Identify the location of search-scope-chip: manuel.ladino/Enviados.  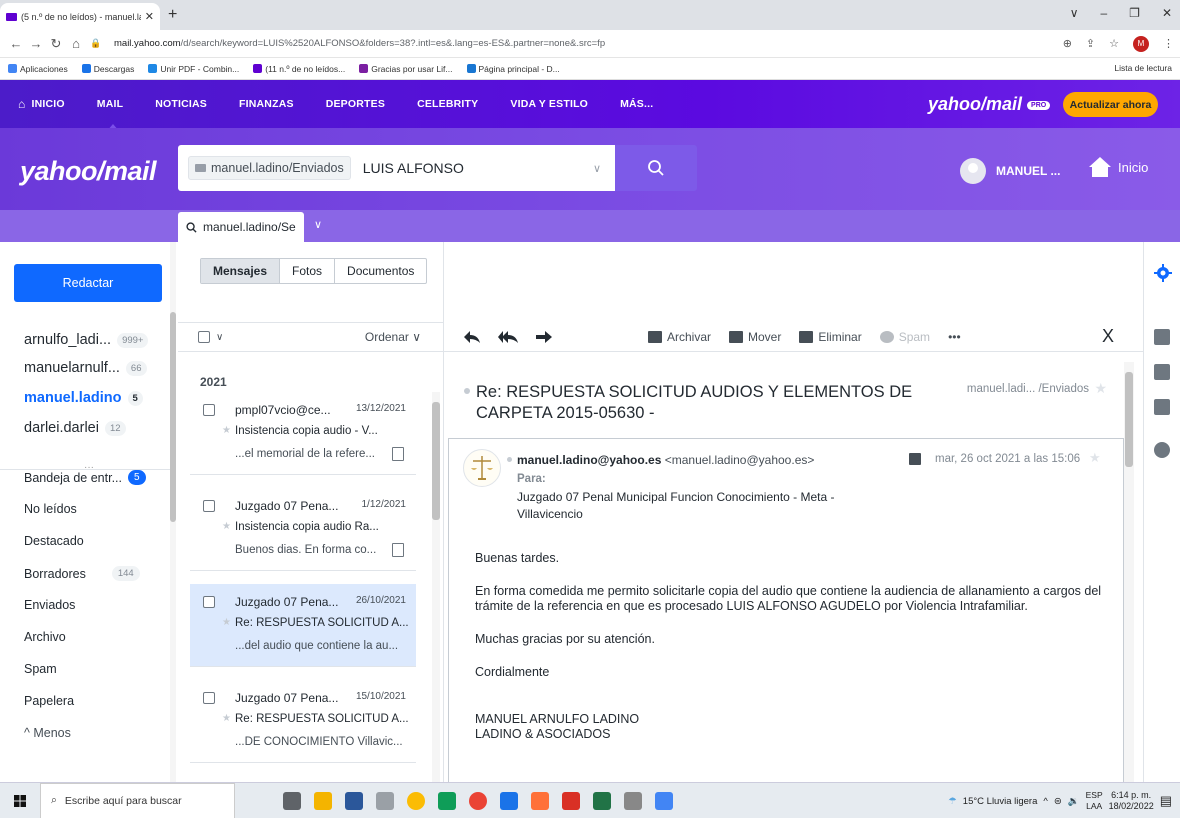
(269, 168).